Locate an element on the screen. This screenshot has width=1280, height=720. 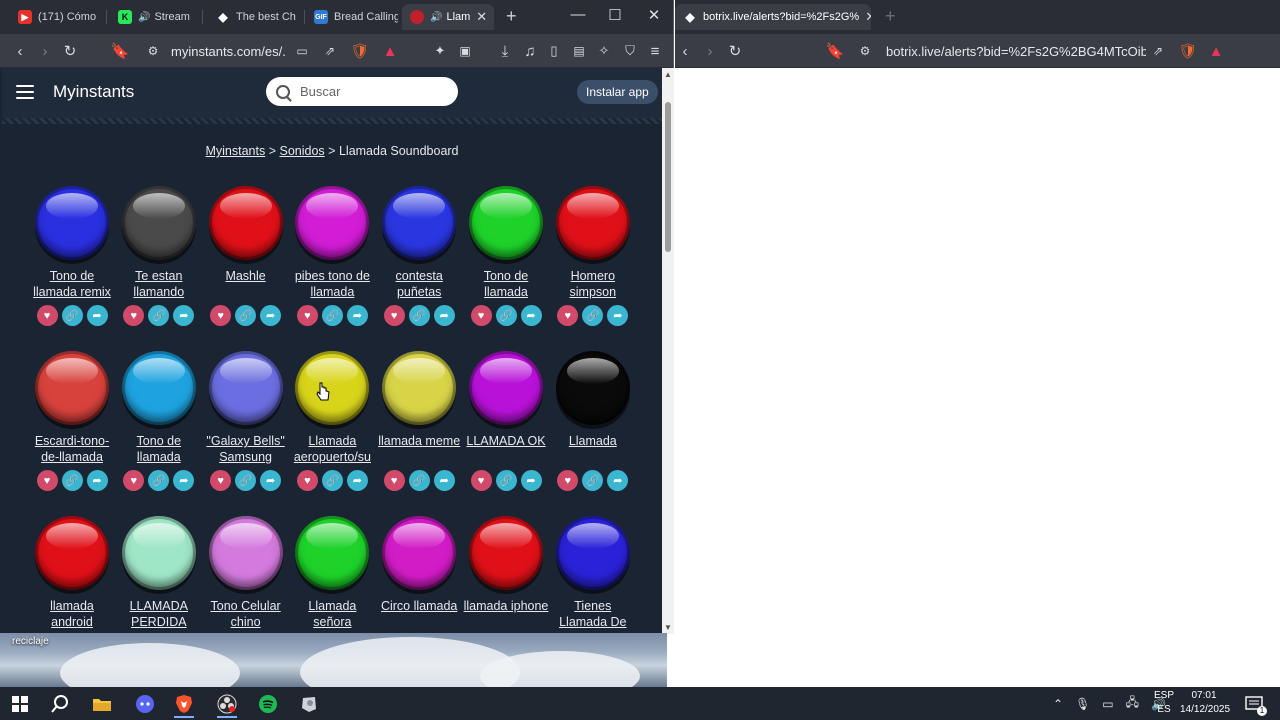
battery-icon: ▭ is located at coordinates (1107, 704).